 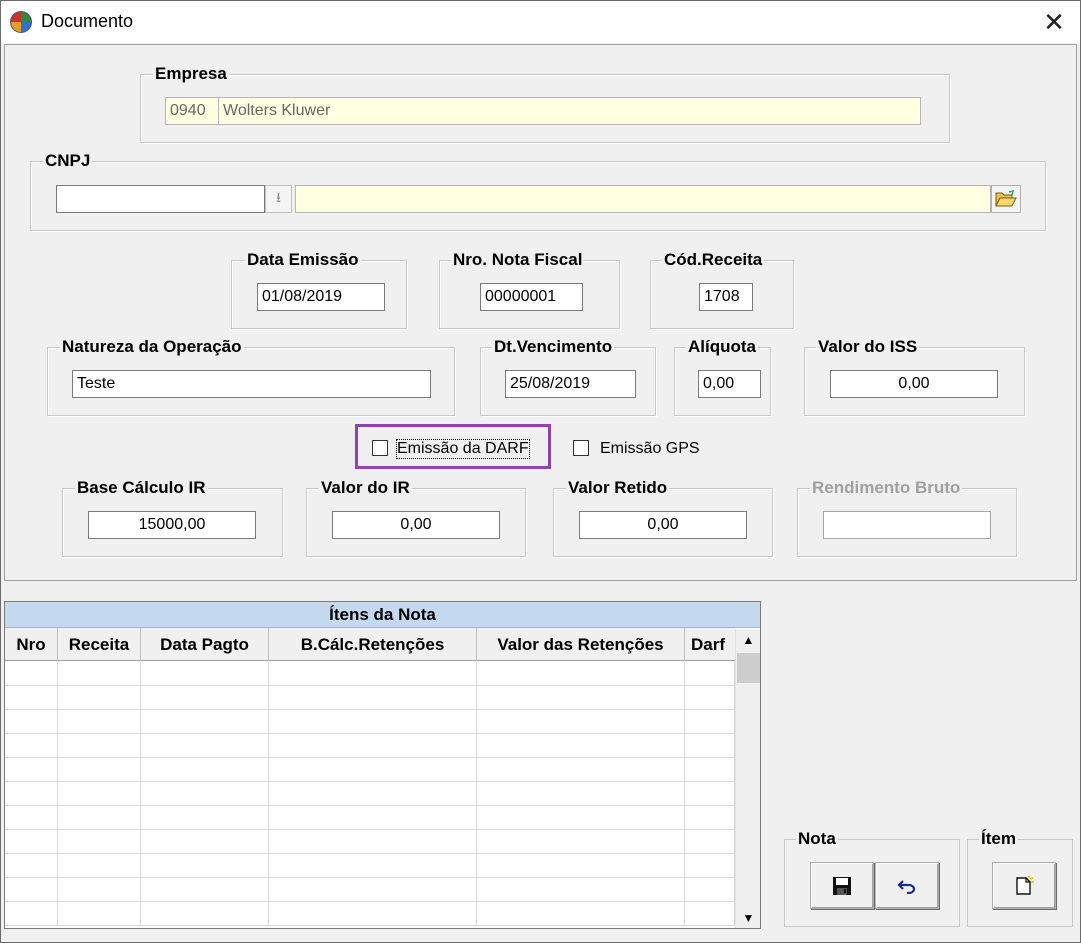 I want to click on gps-checkbox, so click(x=581, y=448).